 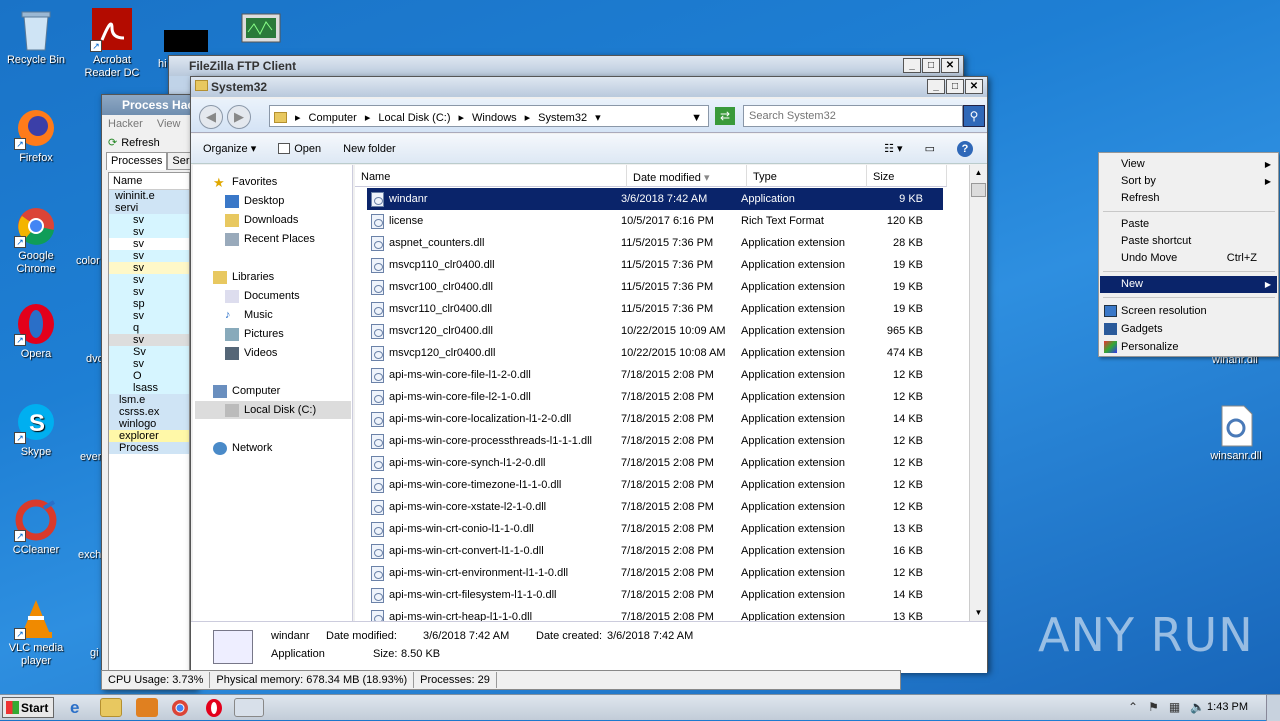 I want to click on menu-item-paste-shortcut: Paste shortcut, so click(x=1188, y=241).